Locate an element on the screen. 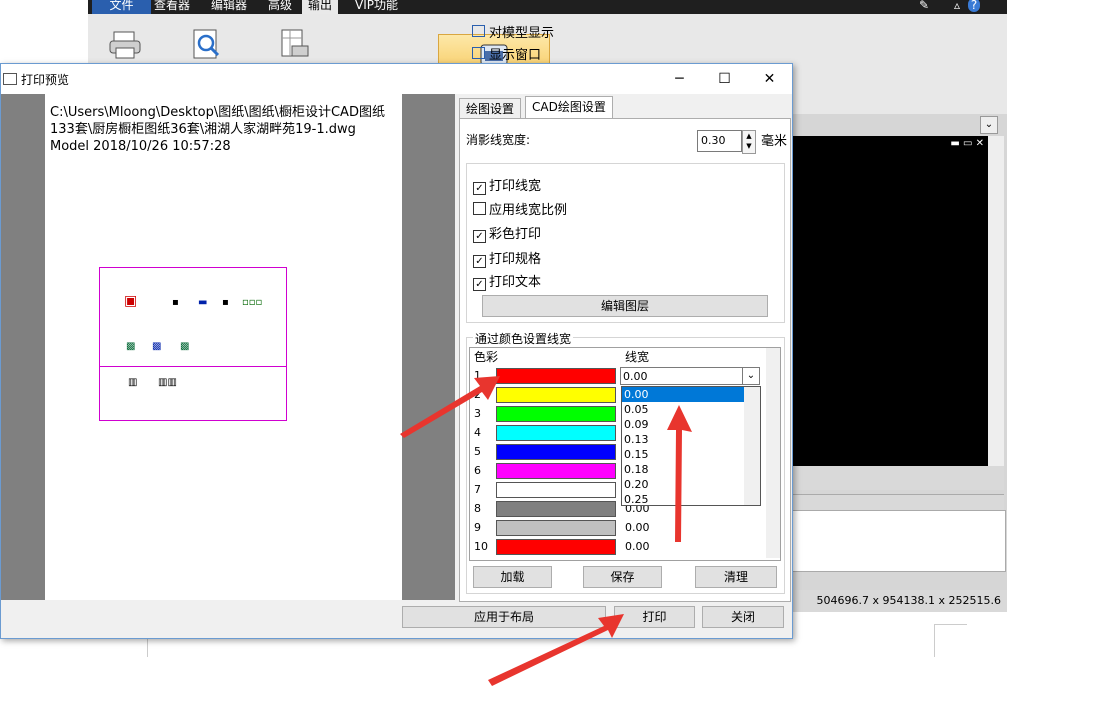 The height and width of the screenshot is (722, 1097). page-corner-mark is located at coordinates (950, 640).